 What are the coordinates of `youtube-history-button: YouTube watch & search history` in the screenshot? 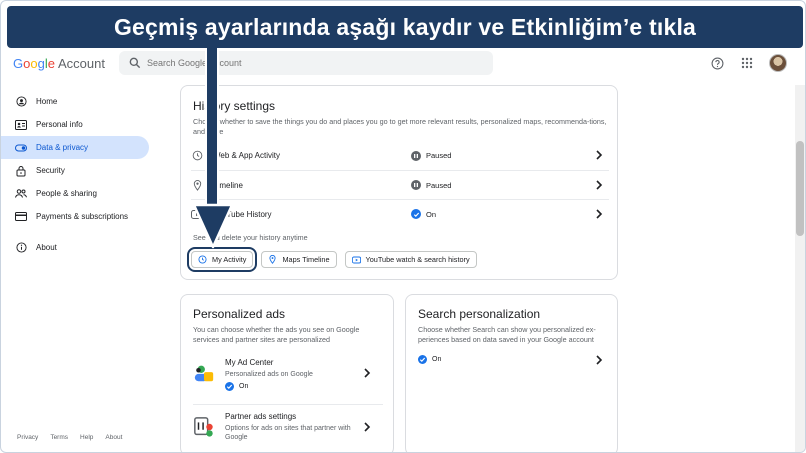 It's located at (410, 259).